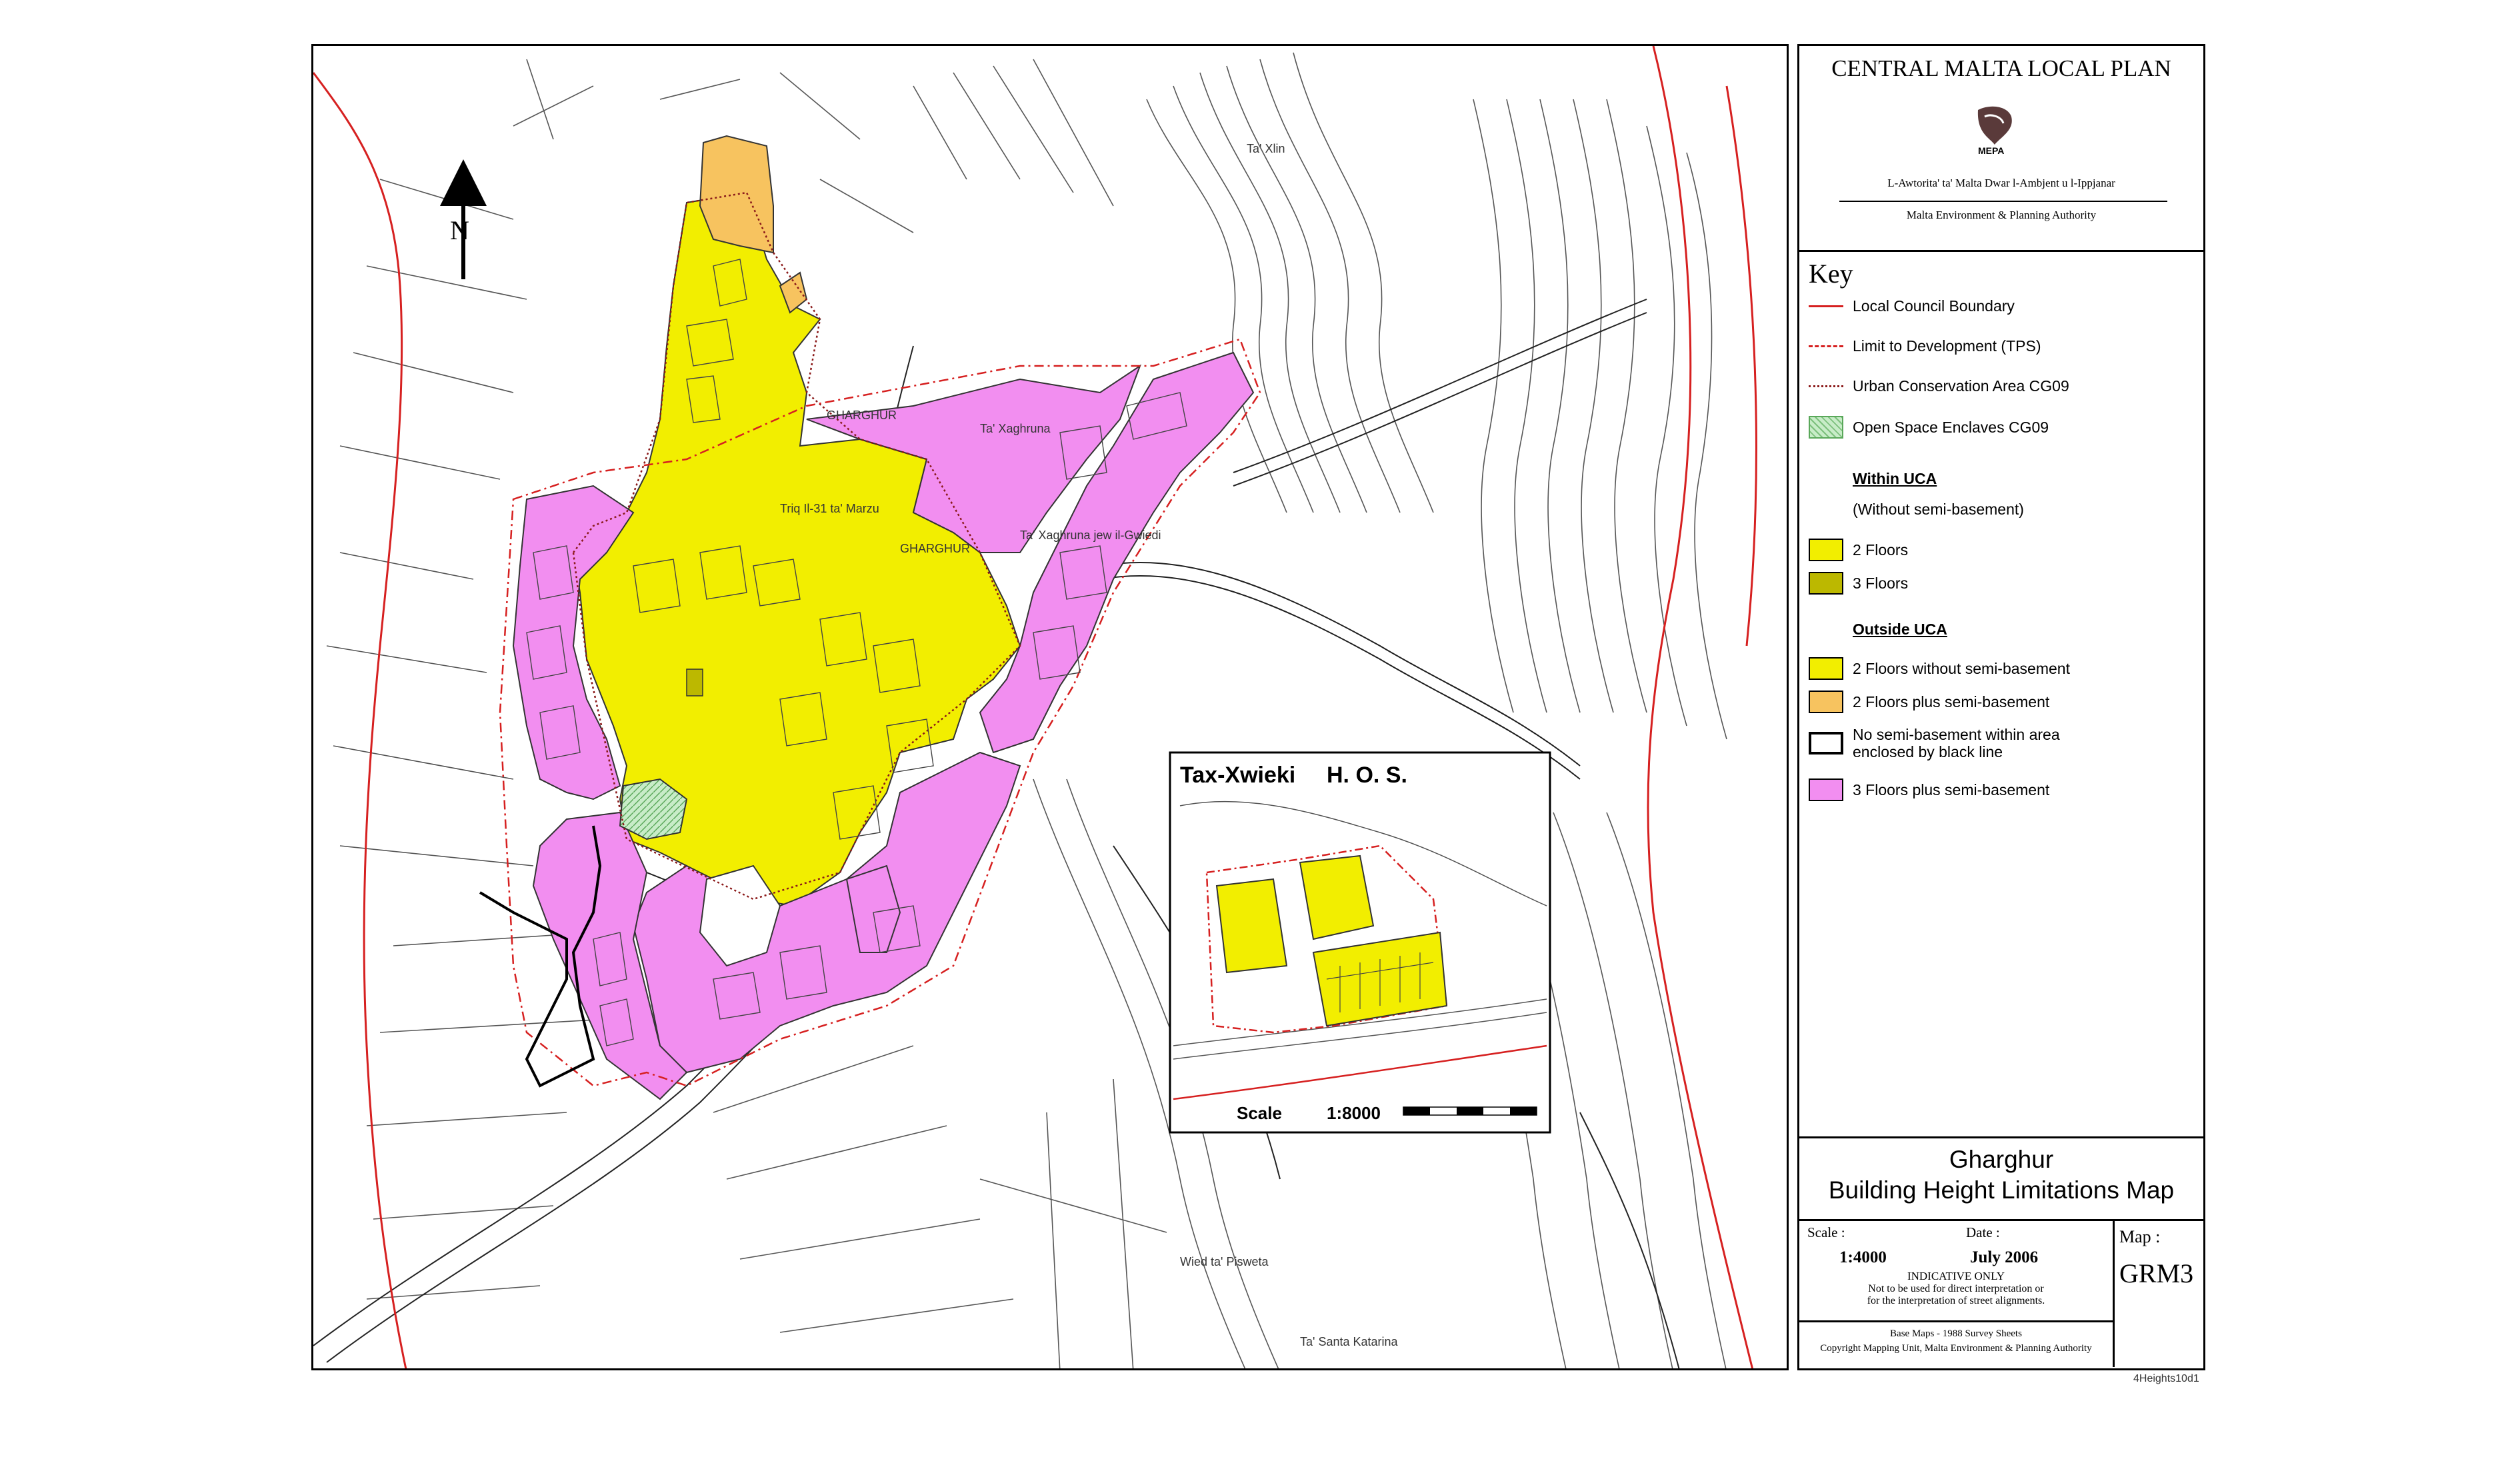 Image resolution: width=2520 pixels, height=1465 pixels. What do you see at coordinates (1360, 942) in the screenshot?
I see `inset-map: Tax-Xwieki H. O. S. Scale 1:8000` at bounding box center [1360, 942].